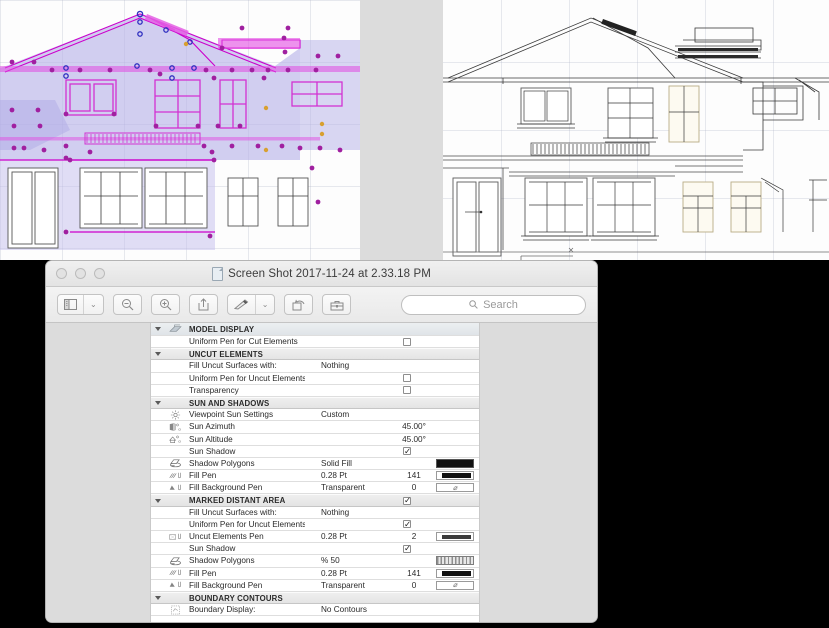  Describe the element at coordinates (358, 560) in the screenshot. I see `row-value: % 50` at that location.